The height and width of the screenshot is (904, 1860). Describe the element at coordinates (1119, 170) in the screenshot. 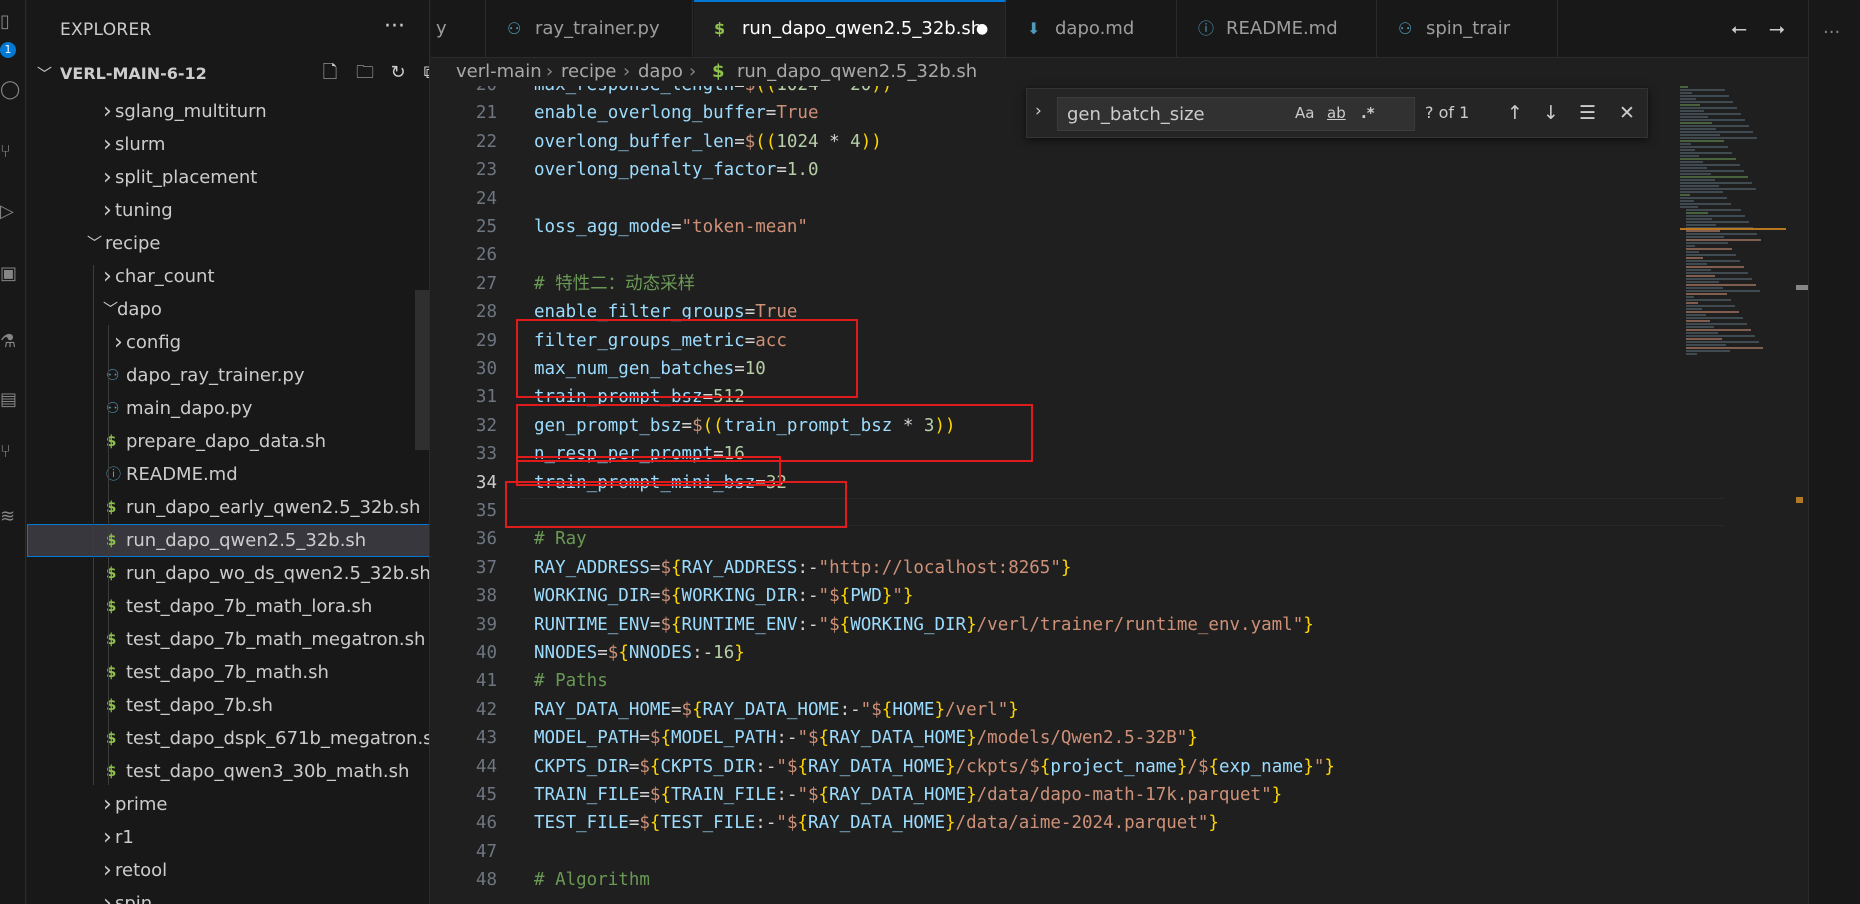

I see `code-line: 23 overlong_penalty_factor=1.0` at that location.